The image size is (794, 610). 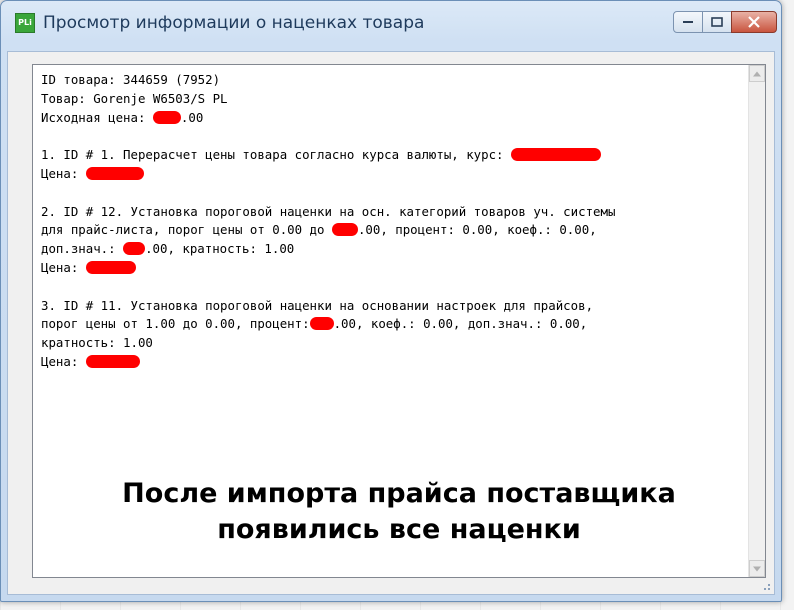 I want to click on caption-line-1: После импорта прайса поставщика, so click(x=399, y=493).